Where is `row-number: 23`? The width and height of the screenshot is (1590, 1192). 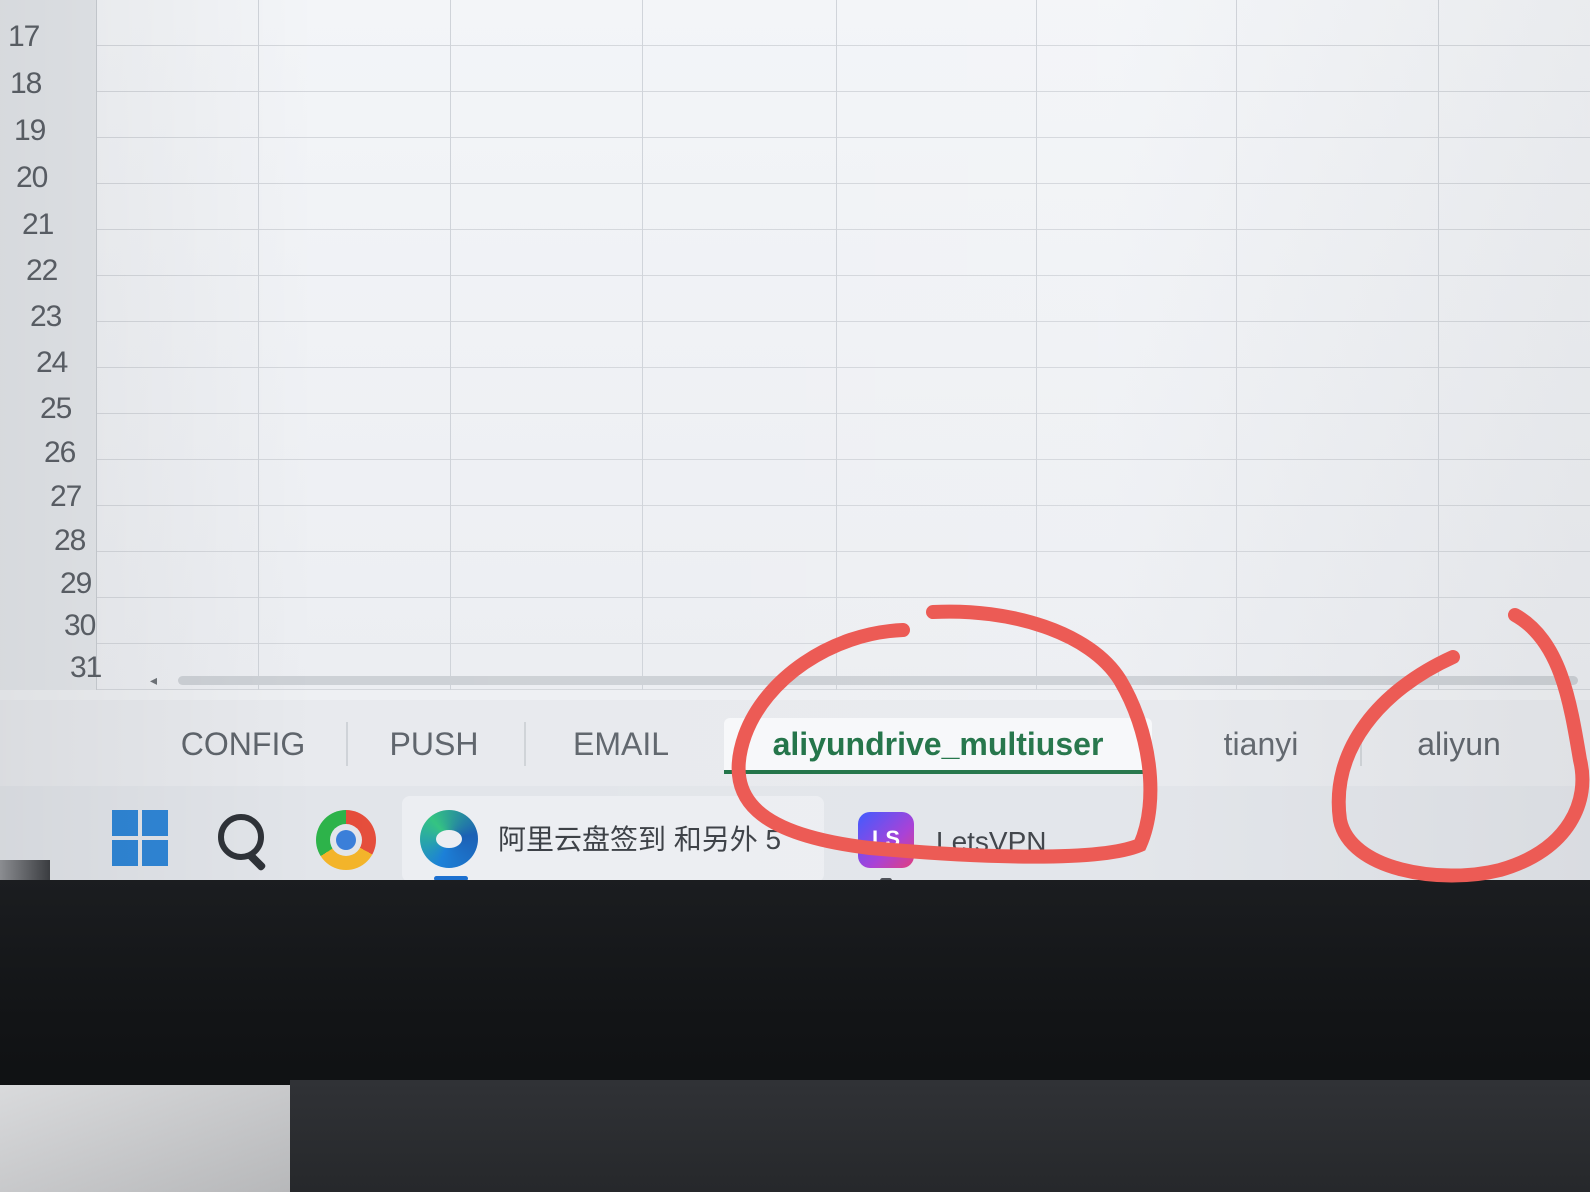 row-number: 23 is located at coordinates (75, 317).